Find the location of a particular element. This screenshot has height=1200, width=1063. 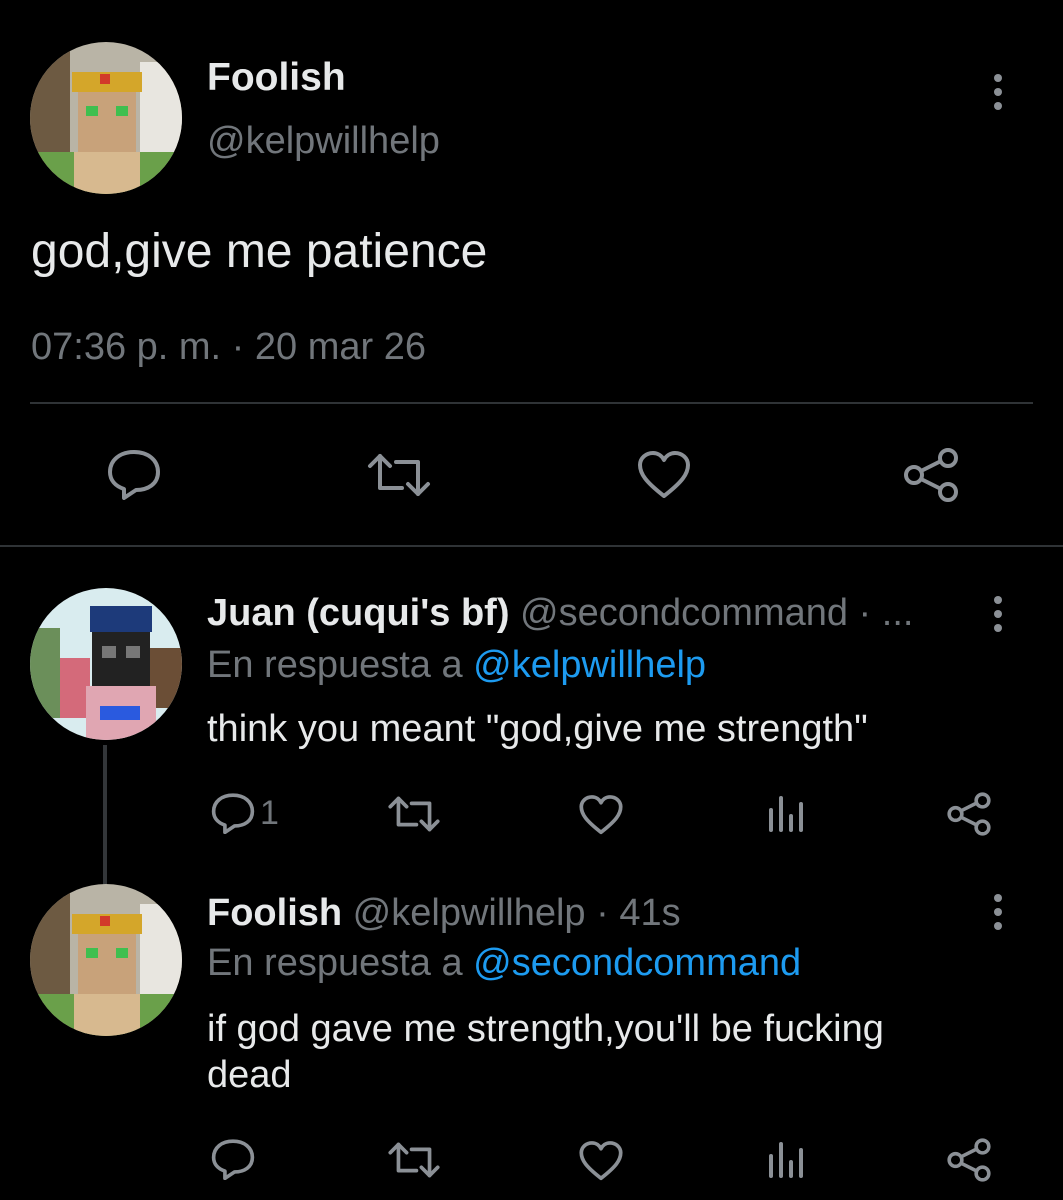

reply-button: 1 is located at coordinates (244, 813).